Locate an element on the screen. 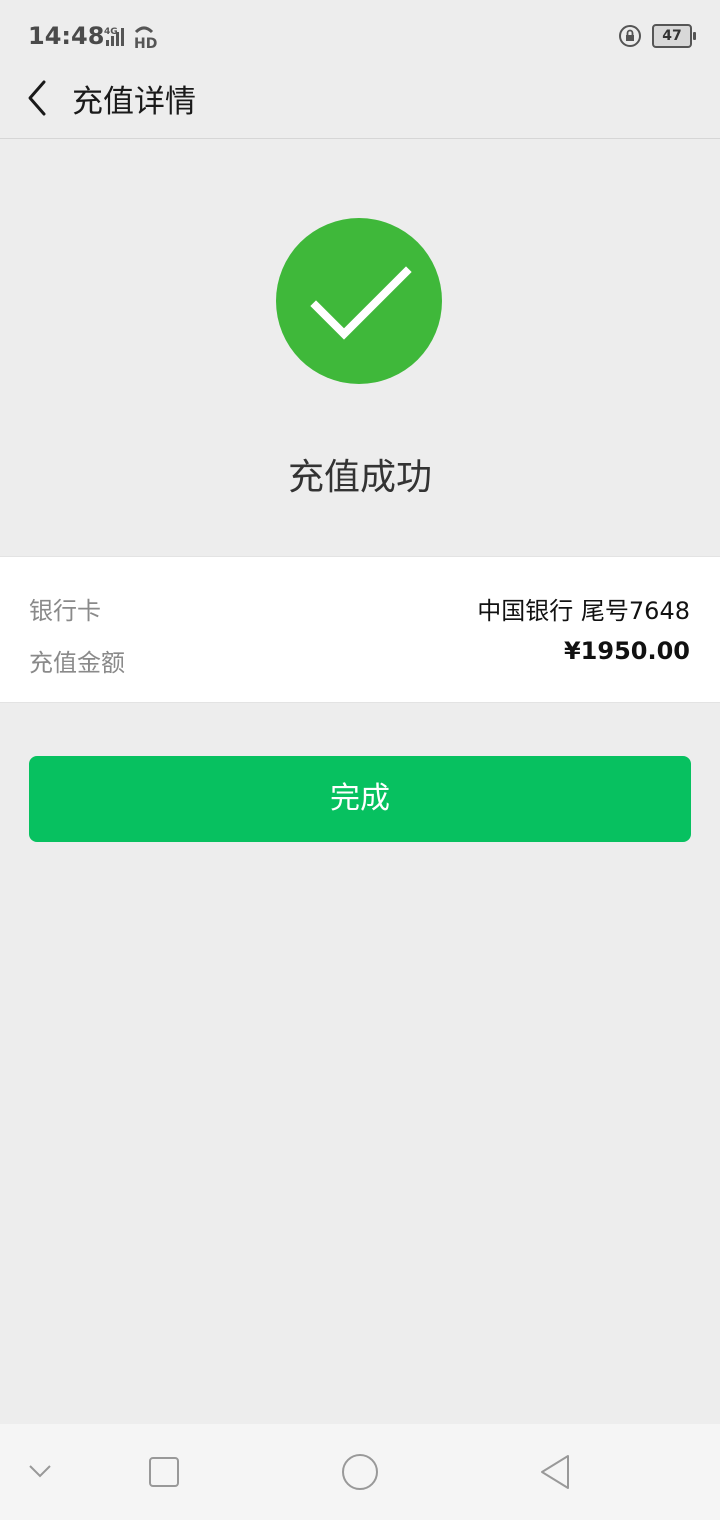  status-time: 14:48 is located at coordinates (66, 36).